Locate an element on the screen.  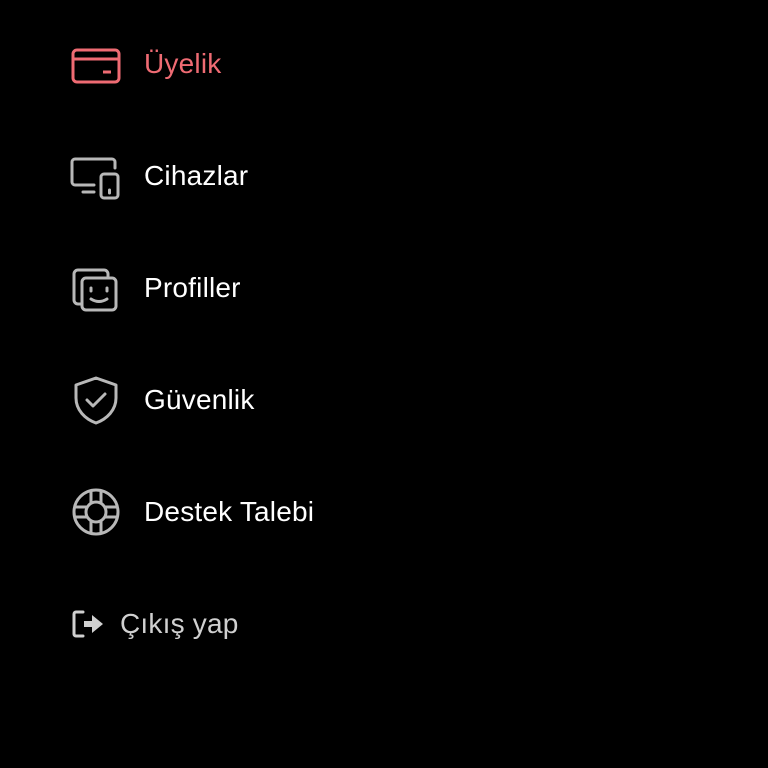
devices-icon is located at coordinates (96, 176).